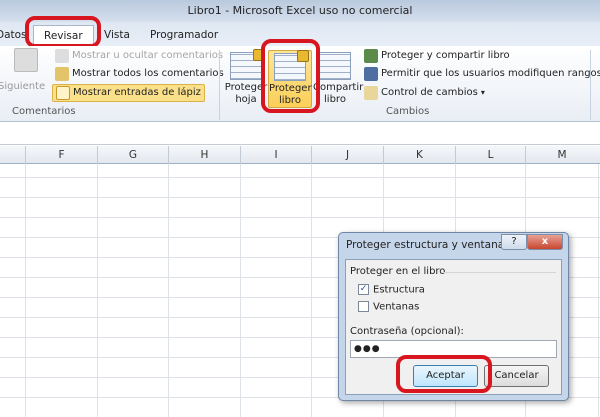 This screenshot has height=417, width=600. What do you see at coordinates (44, 111) in the screenshot?
I see `group-comentarios-label: Comentarios` at bounding box center [44, 111].